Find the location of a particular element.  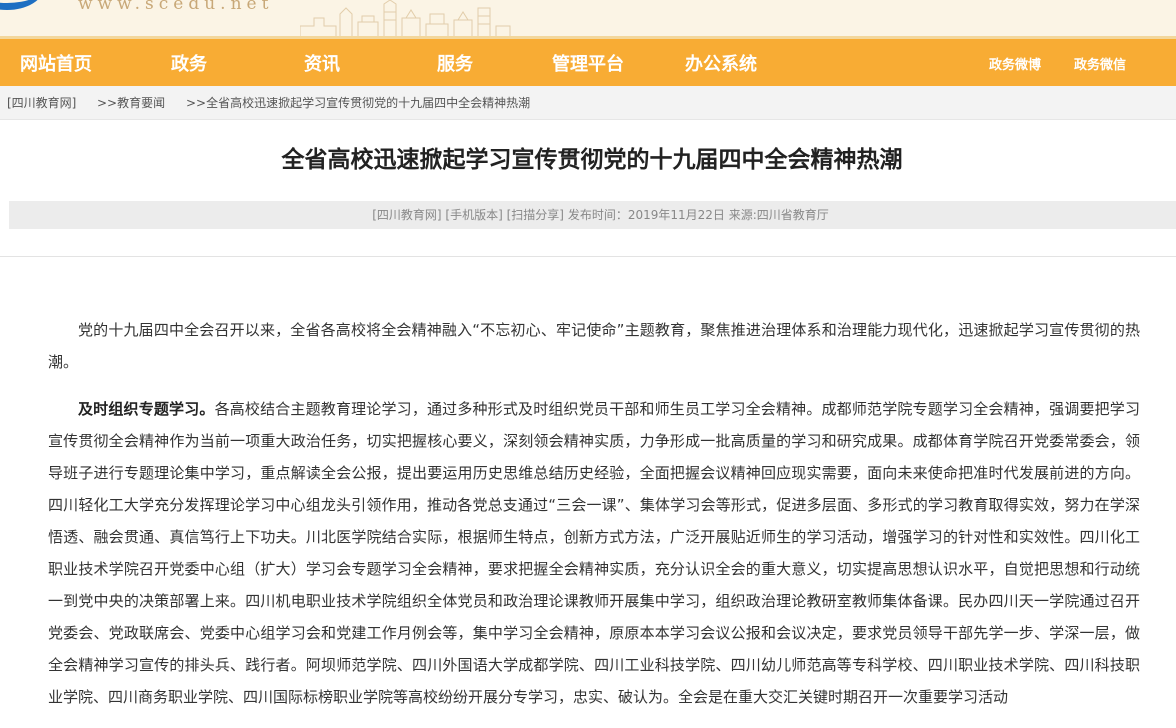

meta-site-link: [四川教育网] is located at coordinates (406, 215).